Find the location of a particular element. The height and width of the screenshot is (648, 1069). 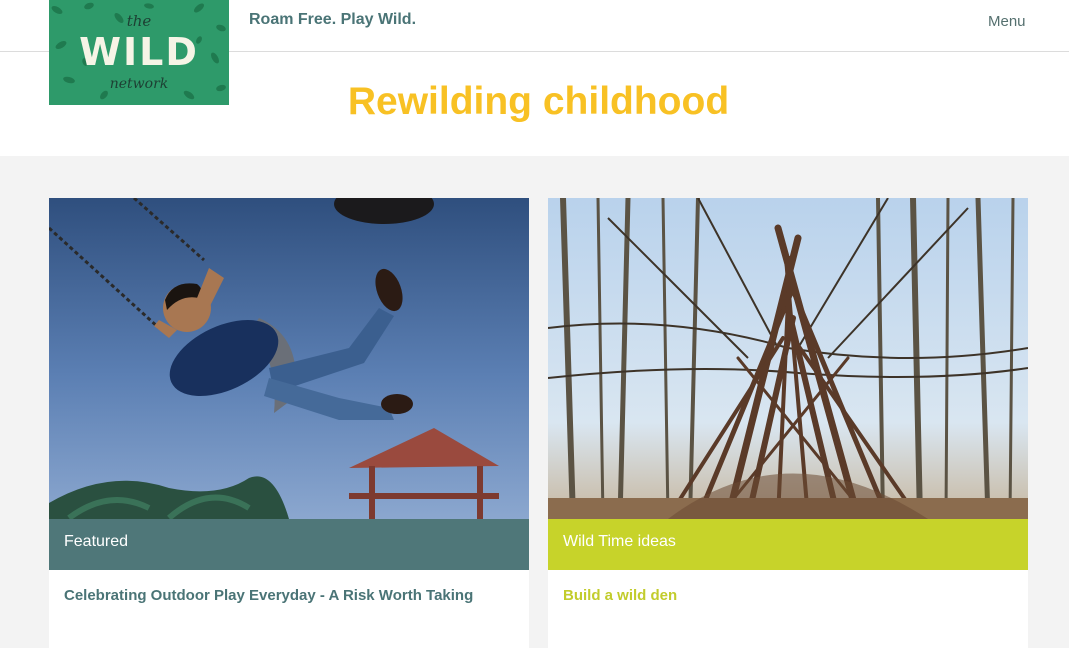

logo-text-the: the is located at coordinates (139, 21).